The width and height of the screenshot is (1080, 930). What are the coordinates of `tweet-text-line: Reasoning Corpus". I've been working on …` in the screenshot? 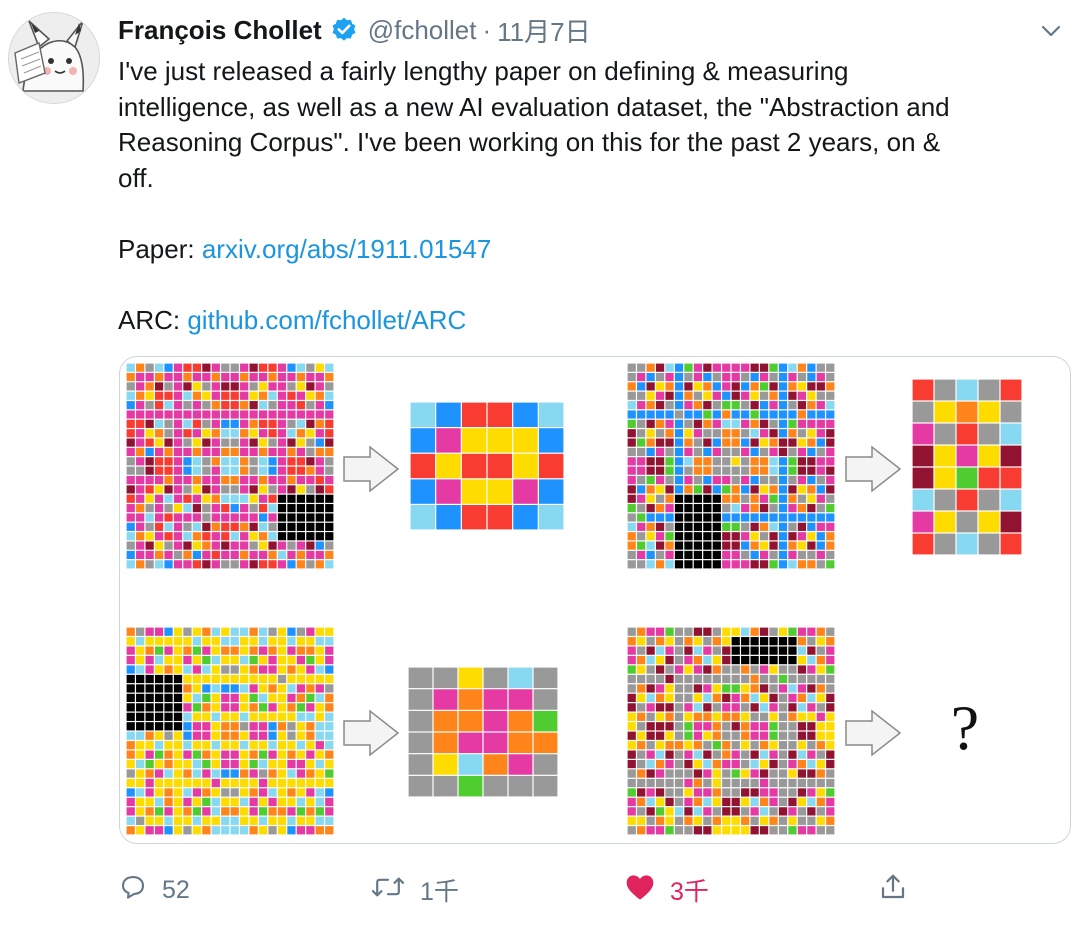 It's located at (529, 142).